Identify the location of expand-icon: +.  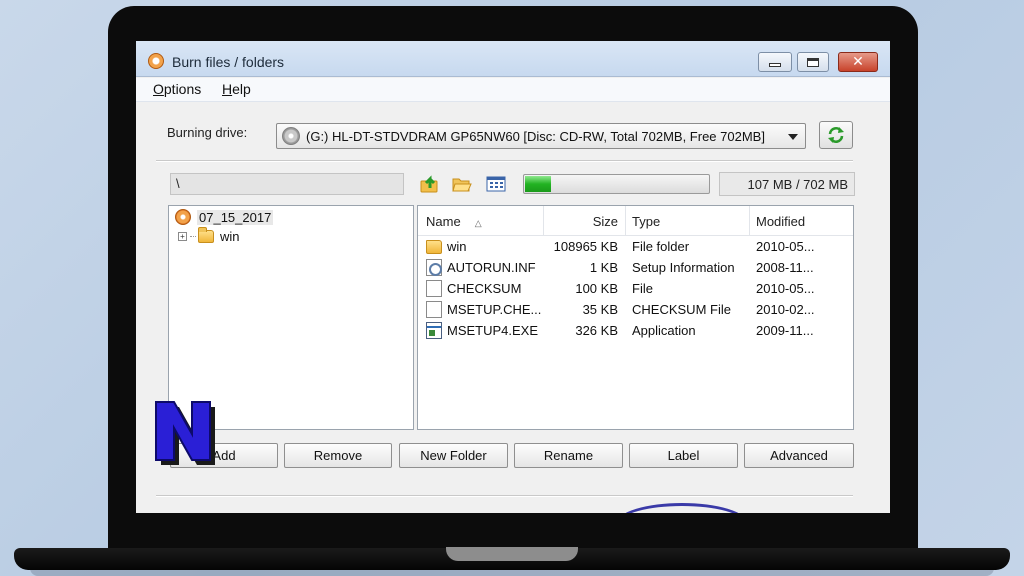
(182, 236).